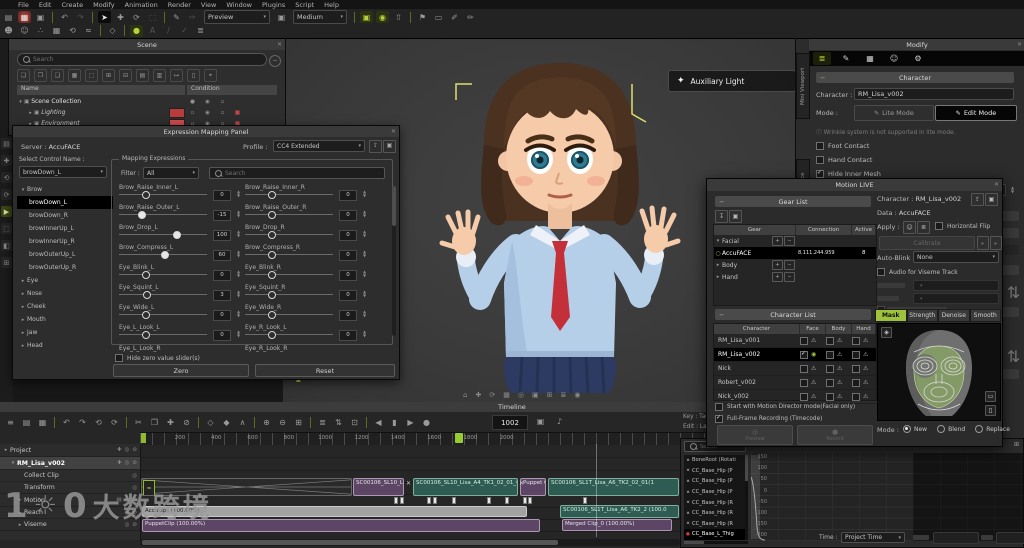 The height and width of the screenshot is (548, 1024). Describe the element at coordinates (134, 463) in the screenshot. I see `track-icon: ⊘` at that location.